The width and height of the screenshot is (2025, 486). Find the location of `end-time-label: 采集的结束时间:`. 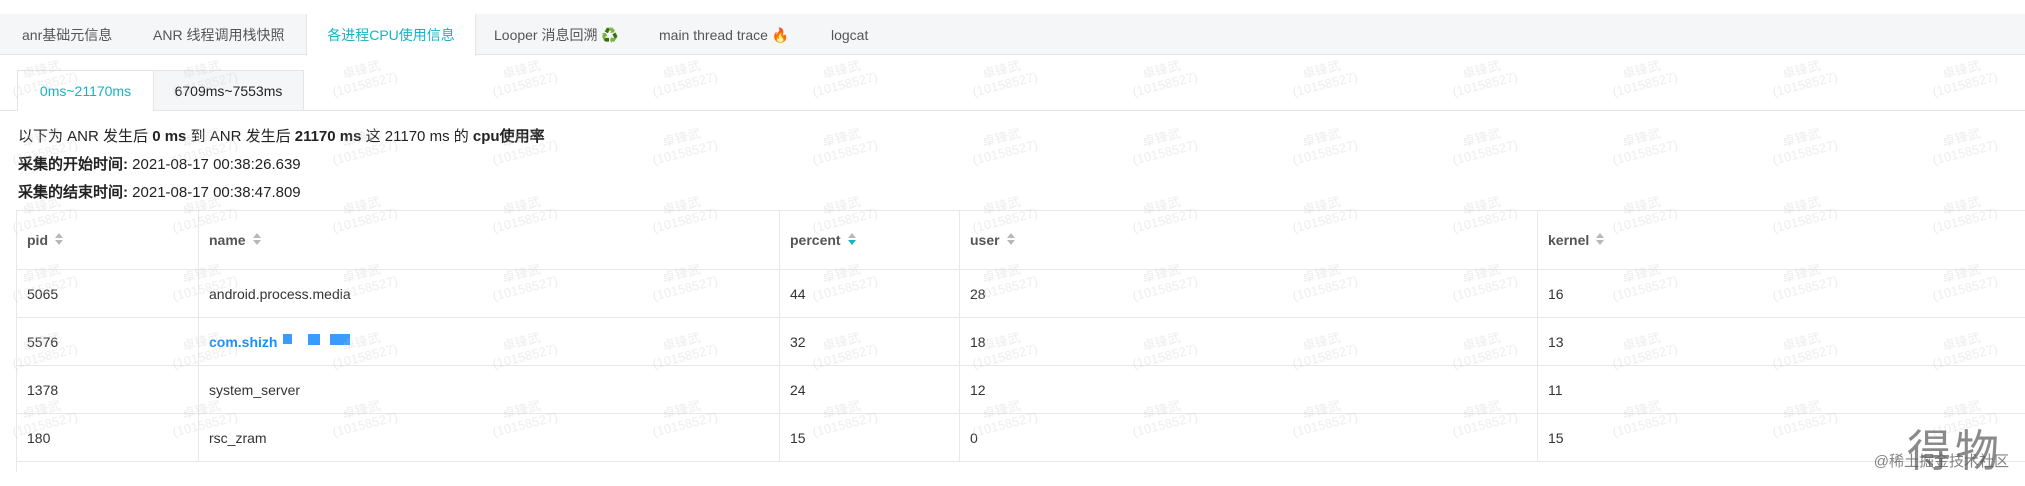

end-time-label: 采集的结束时间: is located at coordinates (73, 192).